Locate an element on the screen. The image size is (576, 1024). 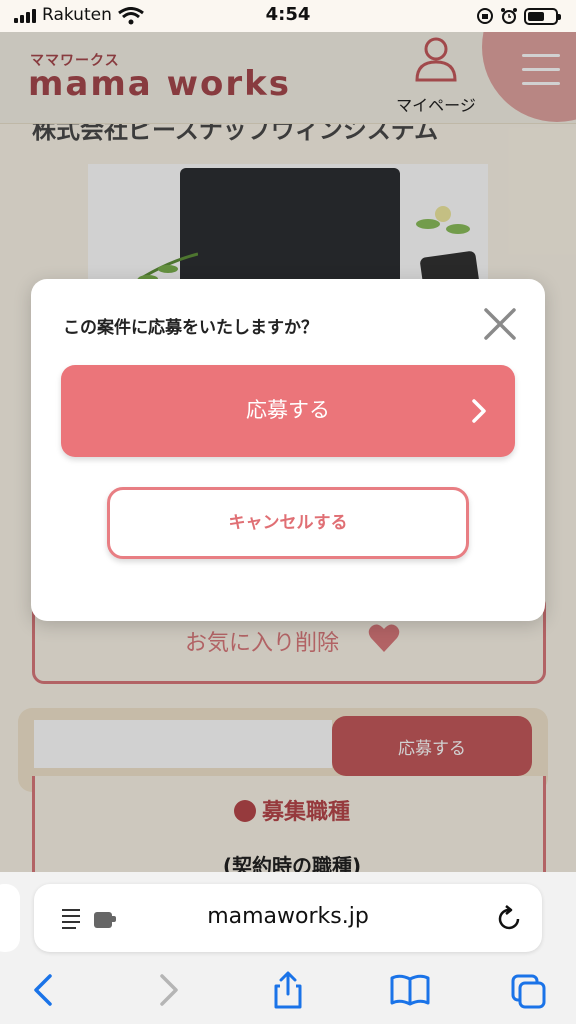
back-button is located at coordinates (44, 990).